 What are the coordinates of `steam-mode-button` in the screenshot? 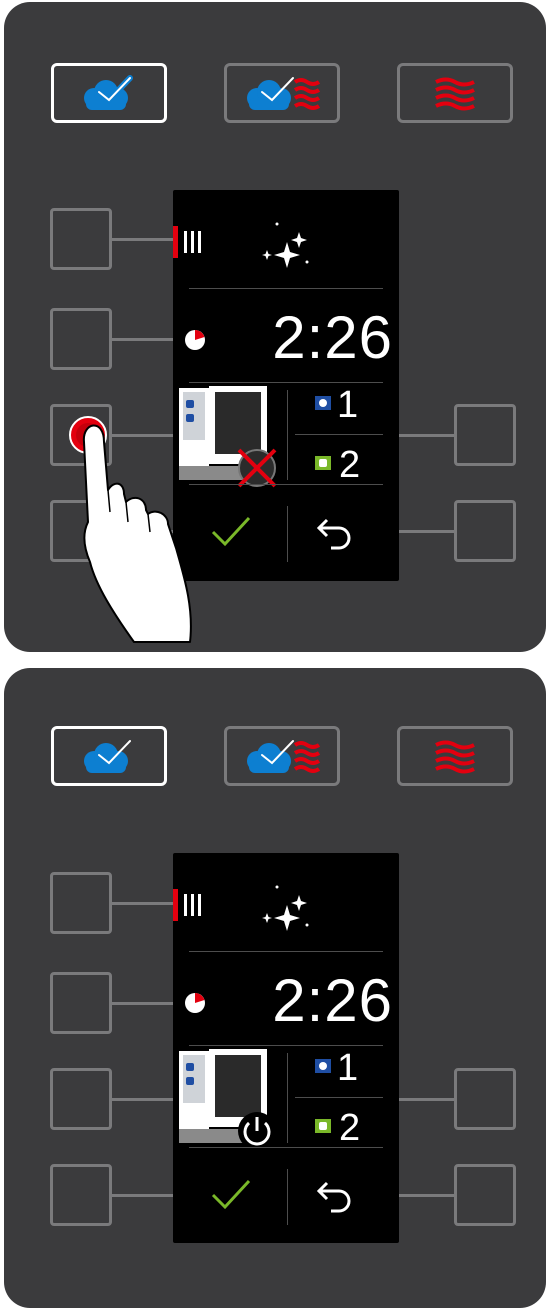 It's located at (109, 756).